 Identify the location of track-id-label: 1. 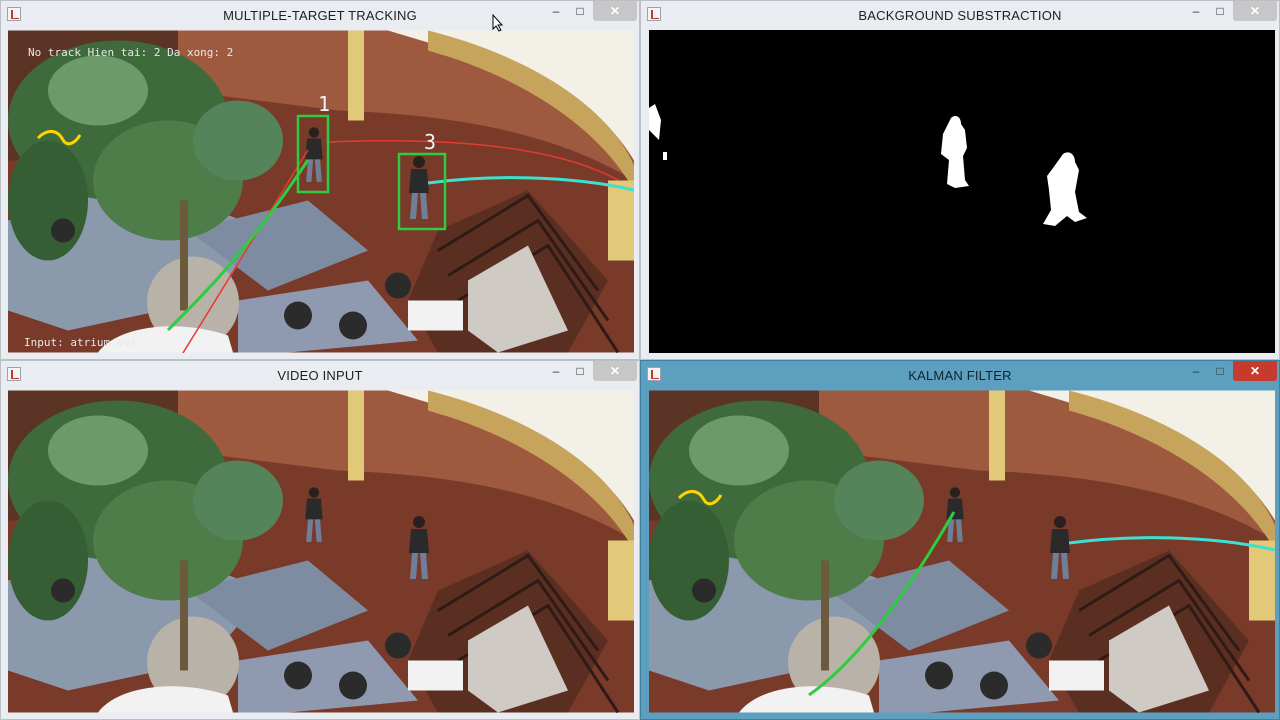
(324, 104).